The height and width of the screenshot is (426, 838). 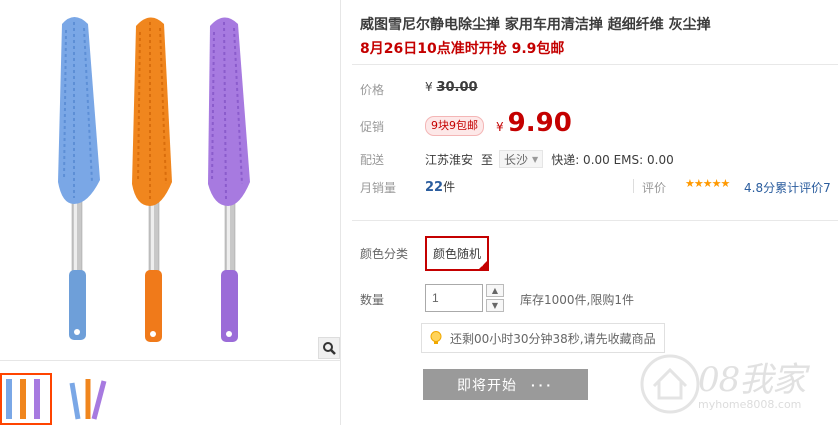 I want to click on stock-info: 库存1000件,限购1件, so click(x=577, y=300).